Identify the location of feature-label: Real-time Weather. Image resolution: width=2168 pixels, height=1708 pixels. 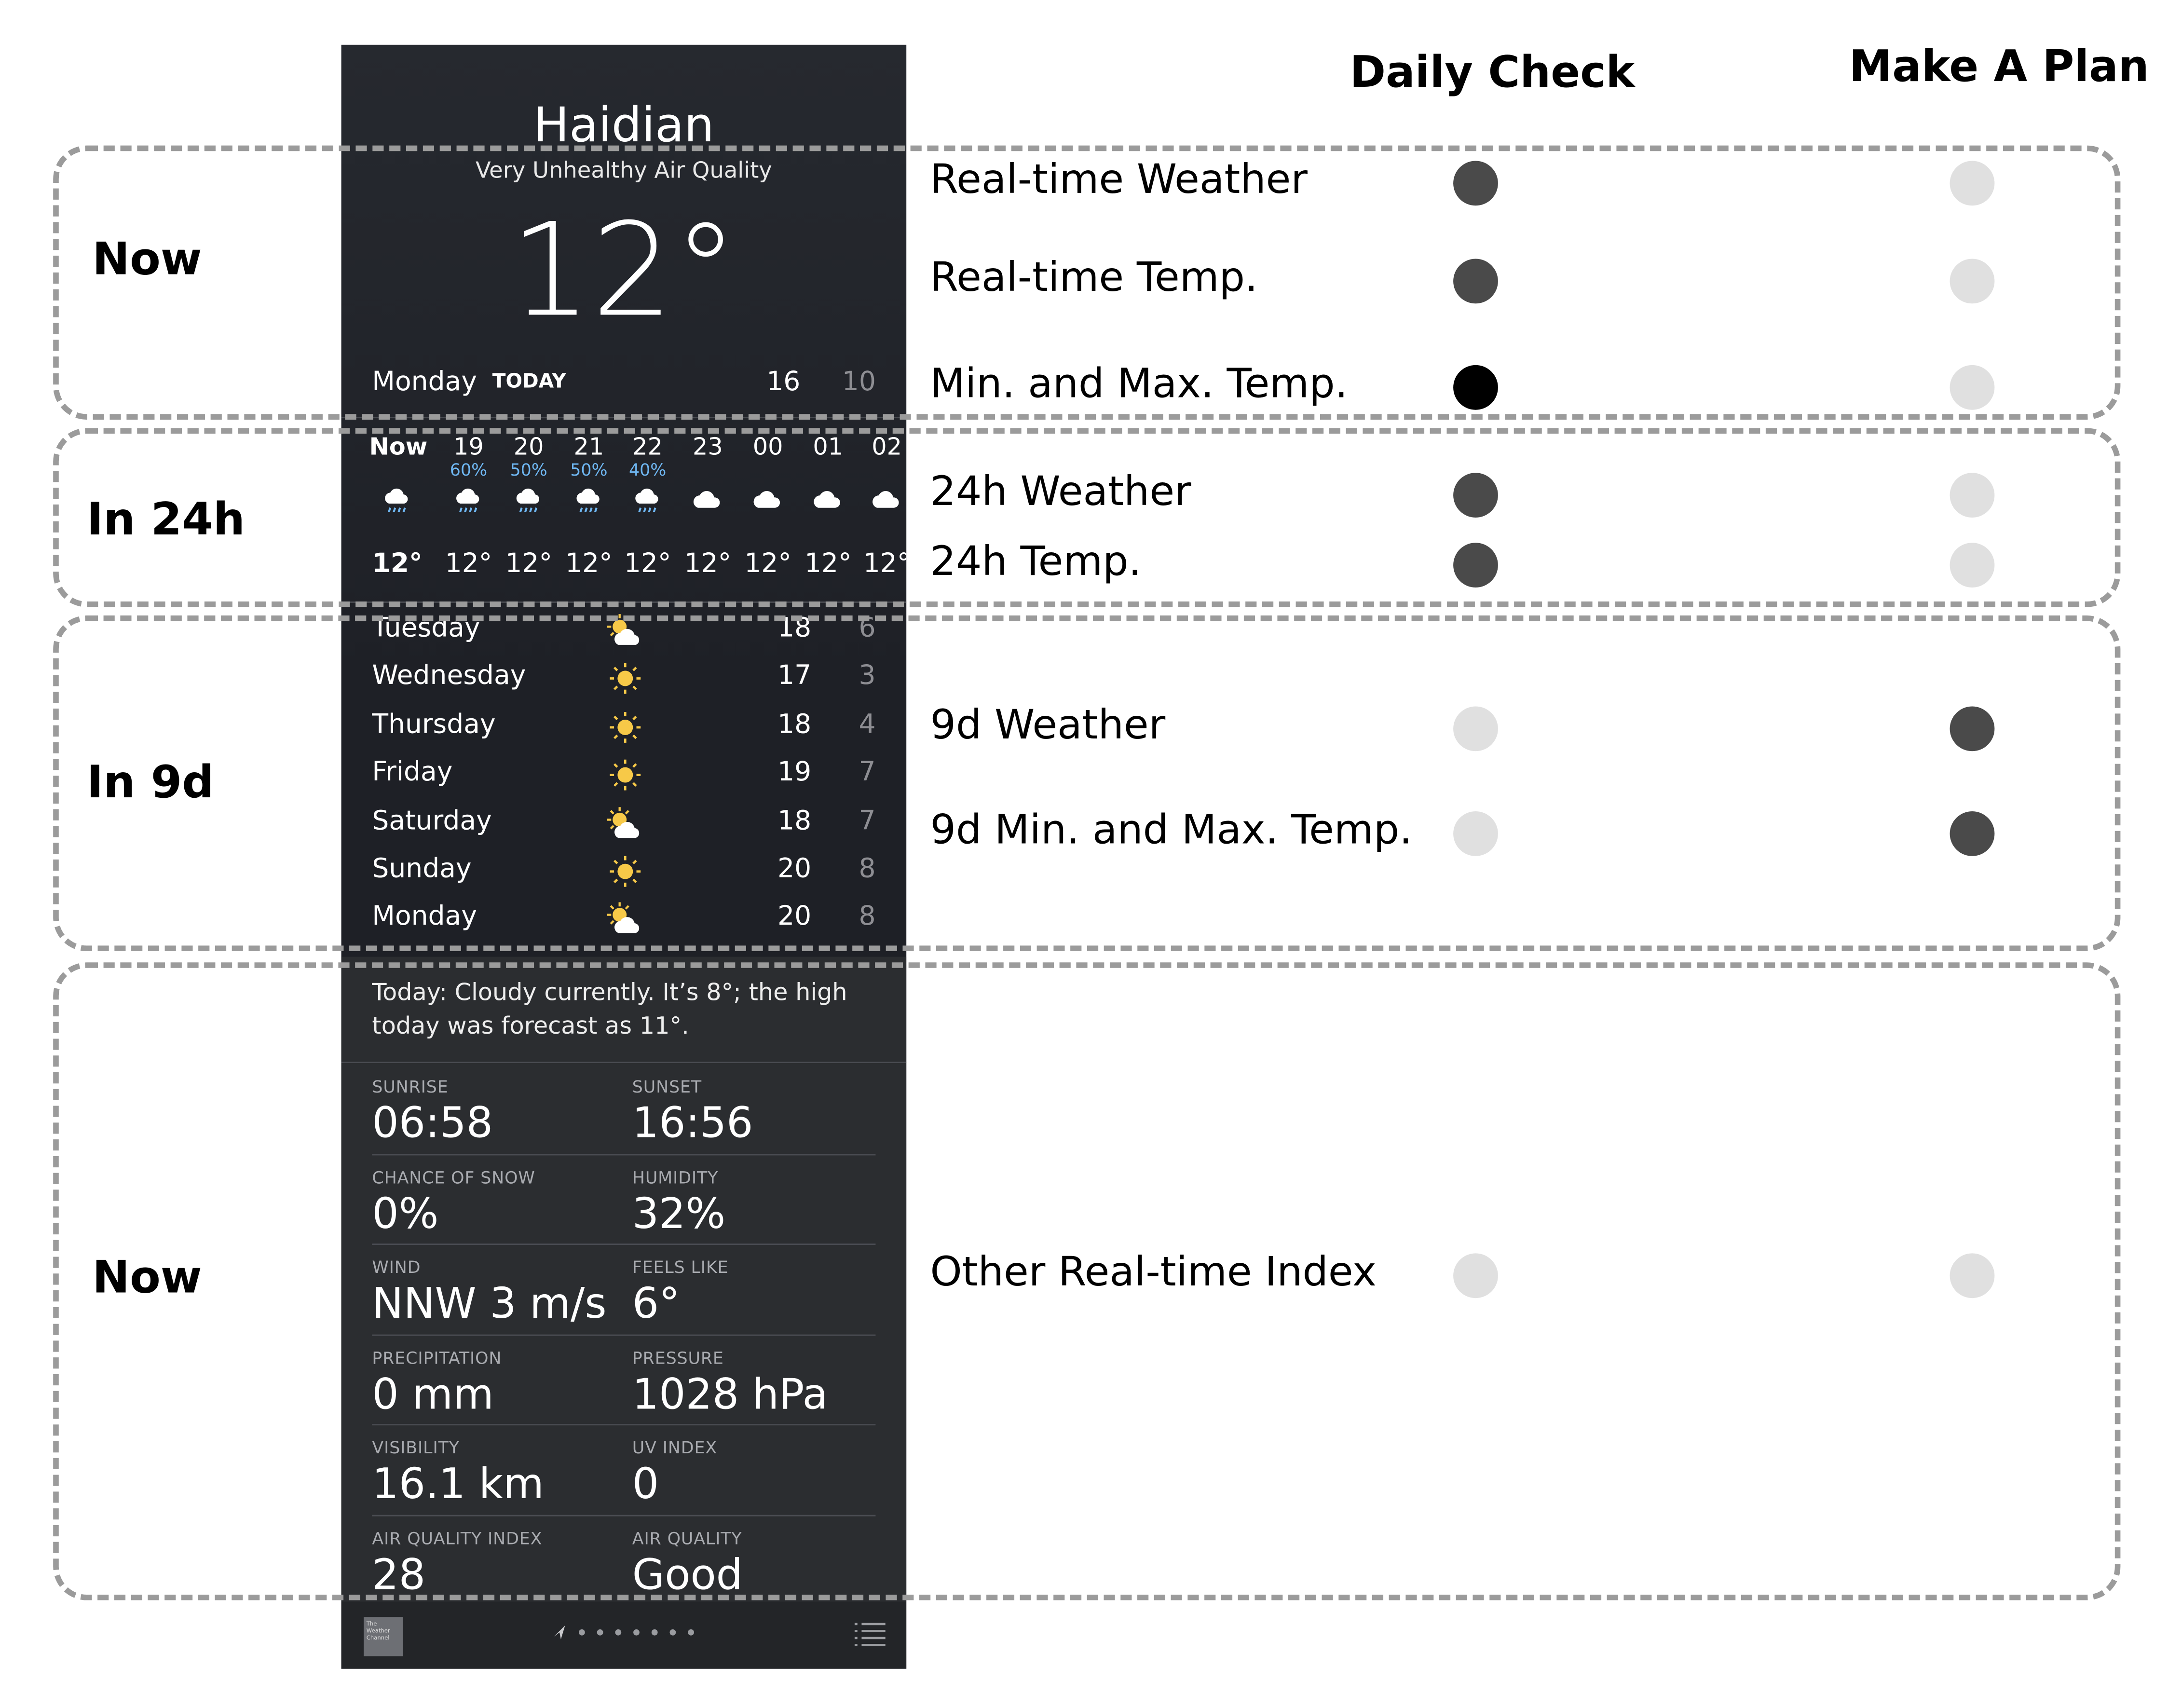
(1119, 179).